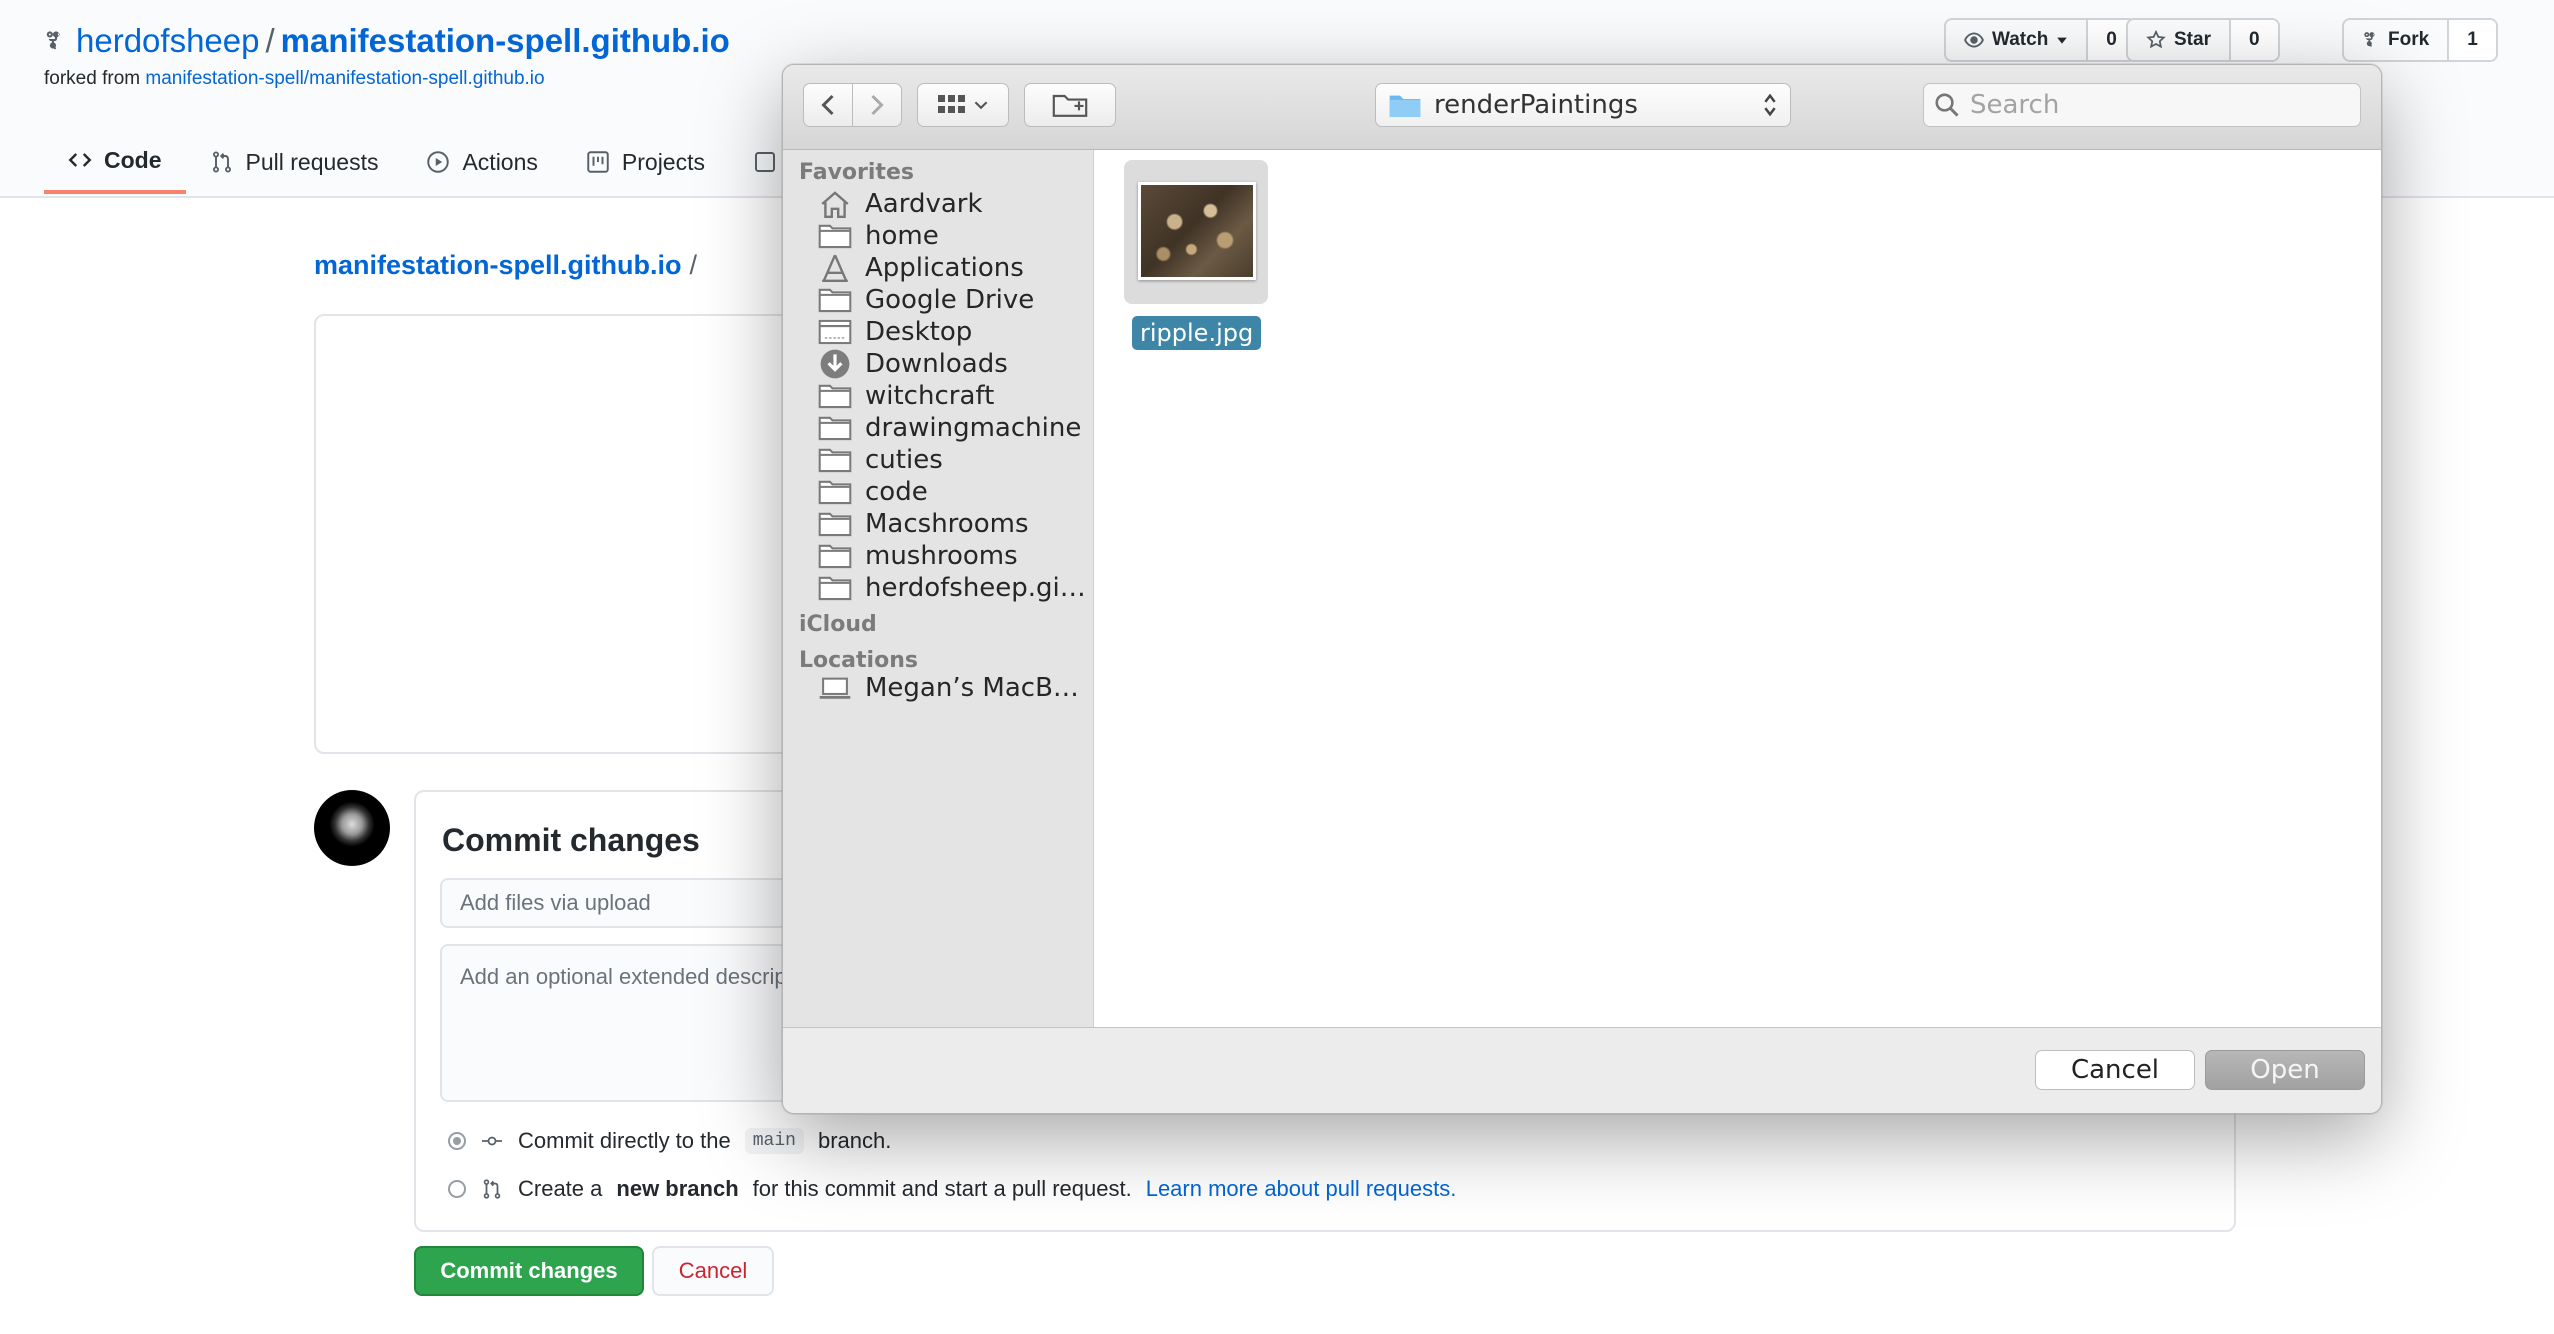  What do you see at coordinates (2192, 39) in the screenshot?
I see `star-label: Star` at bounding box center [2192, 39].